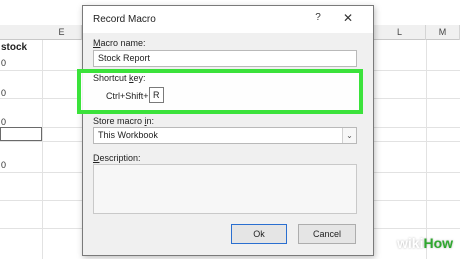 The height and width of the screenshot is (259, 460). Describe the element at coordinates (400, 32) in the screenshot. I see `column-header-l: L` at that location.